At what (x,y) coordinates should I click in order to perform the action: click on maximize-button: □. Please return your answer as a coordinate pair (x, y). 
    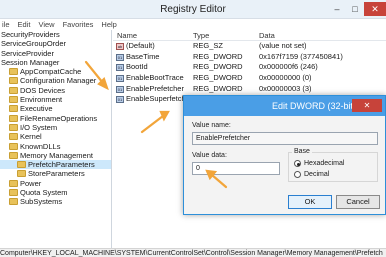
    Looking at the image, I should click on (355, 9).